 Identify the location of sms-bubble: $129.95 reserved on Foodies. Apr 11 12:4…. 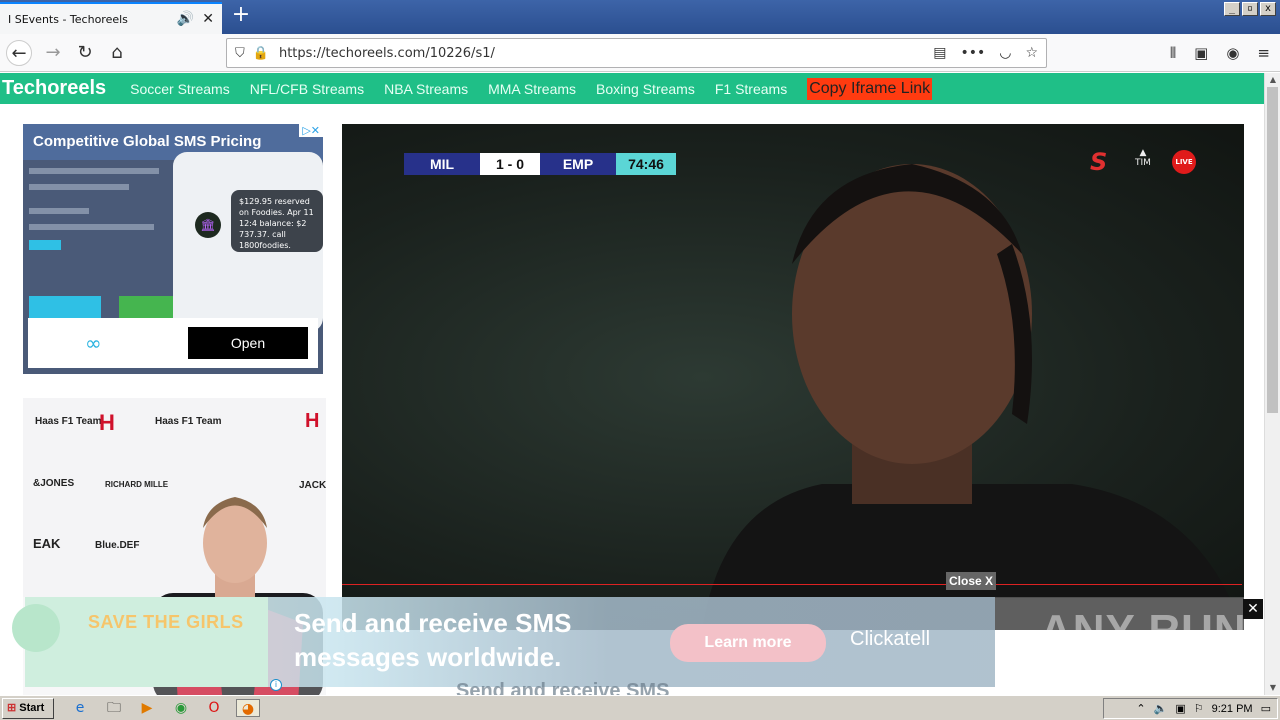
(277, 221).